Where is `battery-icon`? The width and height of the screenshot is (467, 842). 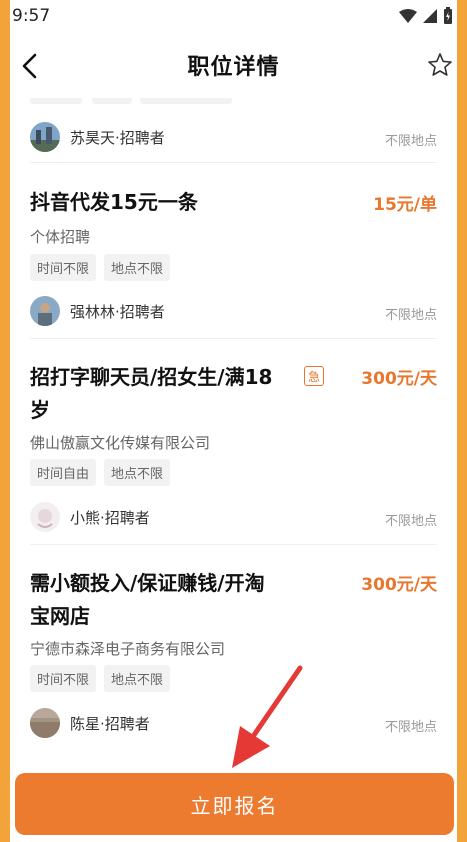
battery-icon is located at coordinates (448, 15).